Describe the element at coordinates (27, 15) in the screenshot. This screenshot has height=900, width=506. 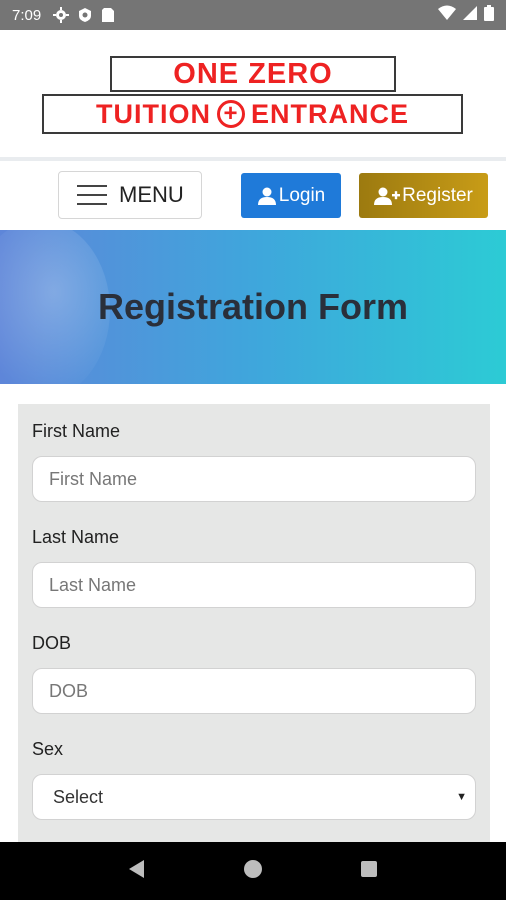
I see `status-time: 7:09` at that location.